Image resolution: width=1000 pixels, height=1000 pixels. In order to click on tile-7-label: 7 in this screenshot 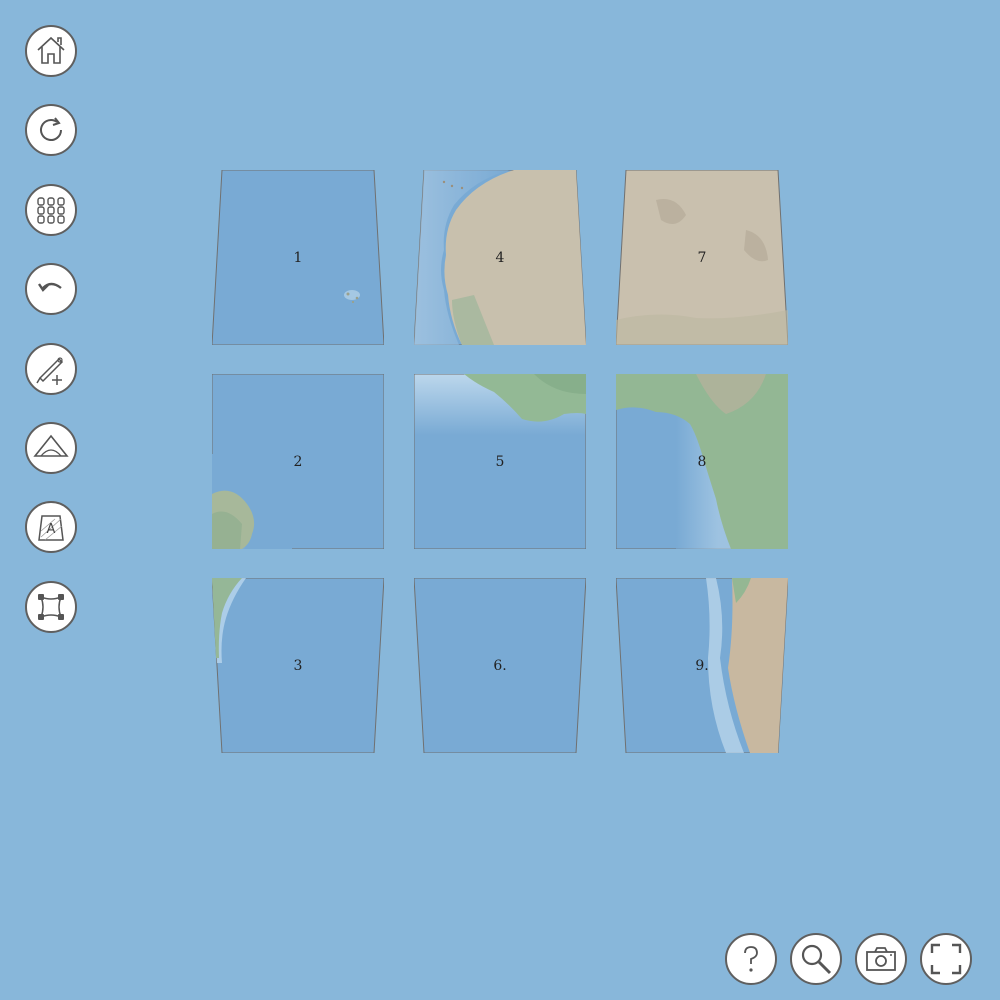, I will do `click(702, 257)`.